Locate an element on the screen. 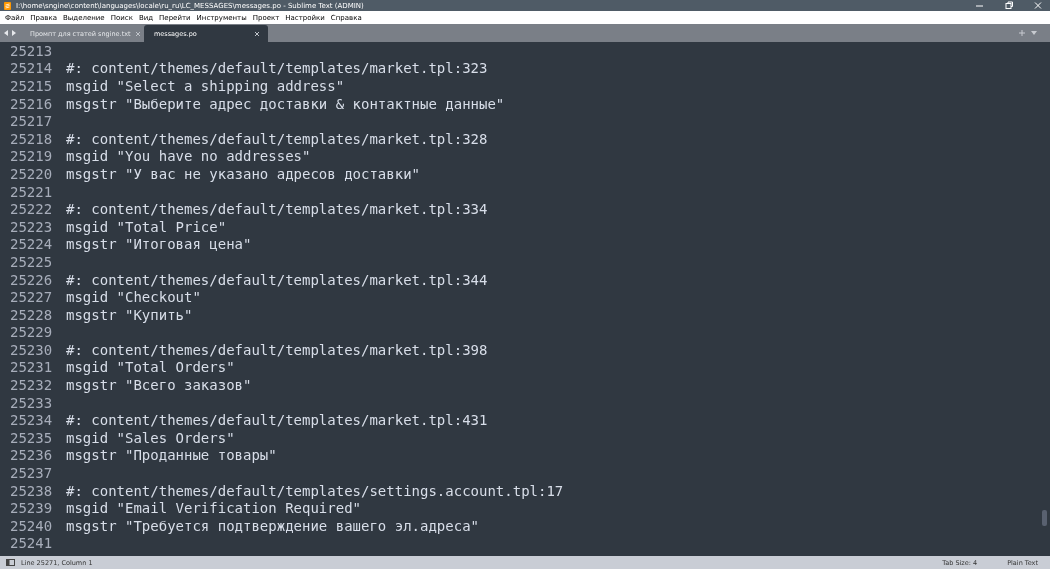  line-number: 25225 is located at coordinates (31, 261).